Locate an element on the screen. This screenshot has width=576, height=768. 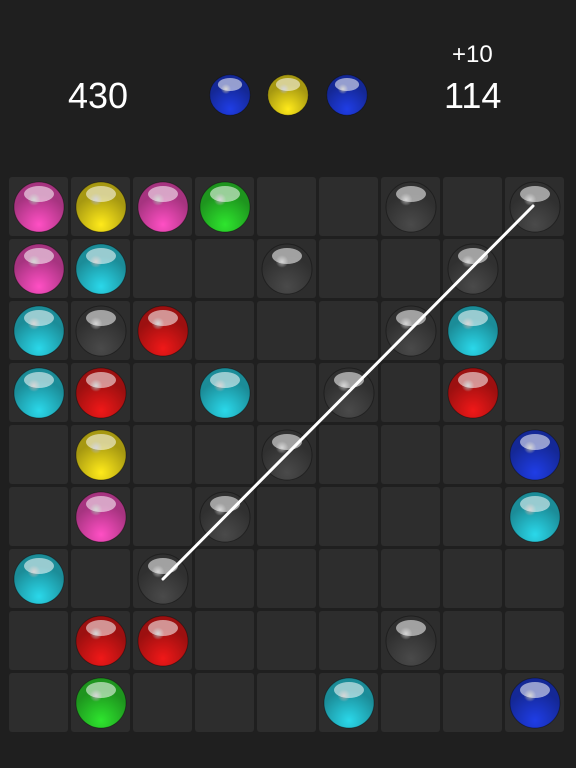
bonus-label: +10 is located at coordinates (472, 54).